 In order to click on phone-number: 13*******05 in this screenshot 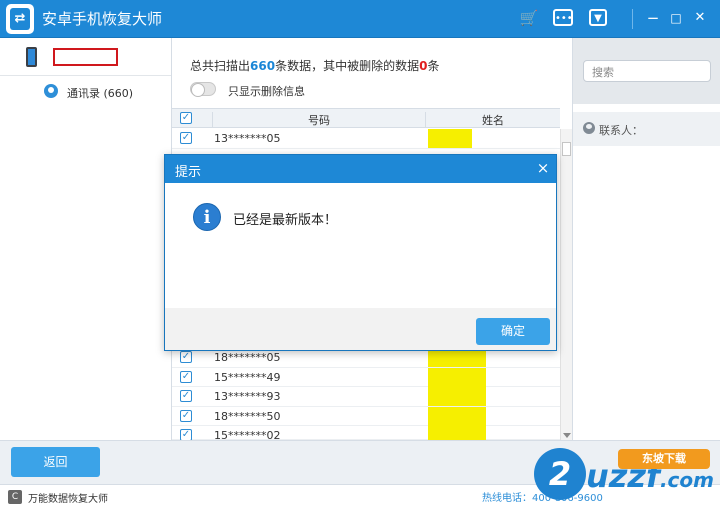, I will do `click(247, 138)`.